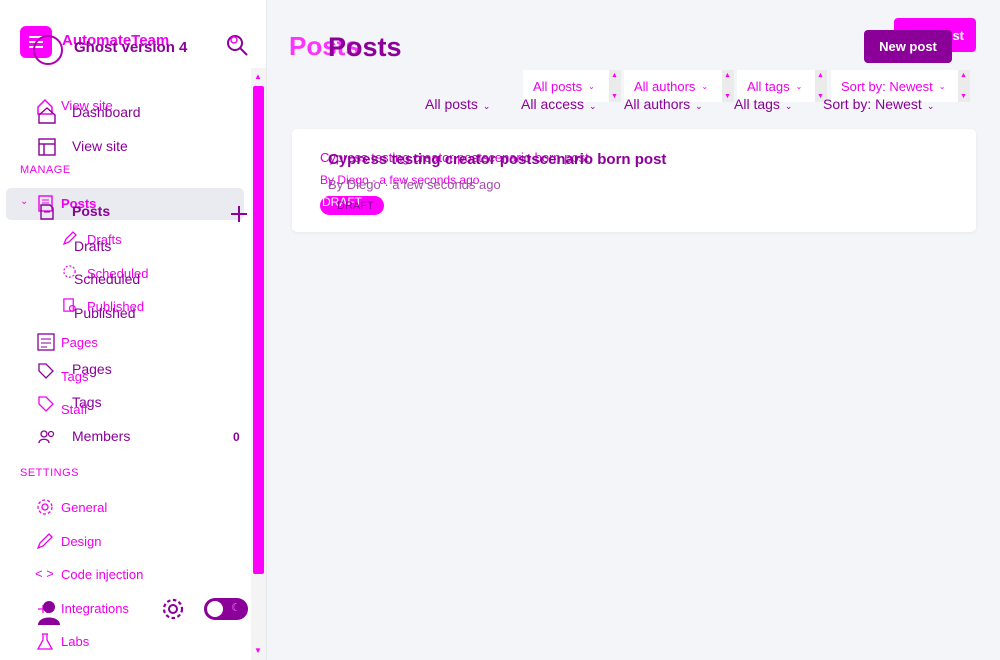 The height and width of the screenshot is (660, 1000). I want to click on filter-all-access: All access ⌄, so click(559, 104).